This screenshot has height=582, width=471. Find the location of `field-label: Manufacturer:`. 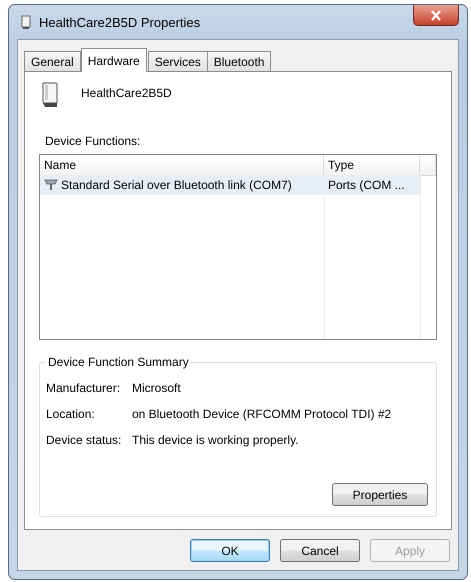

field-label: Manufacturer: is located at coordinates (84, 388).